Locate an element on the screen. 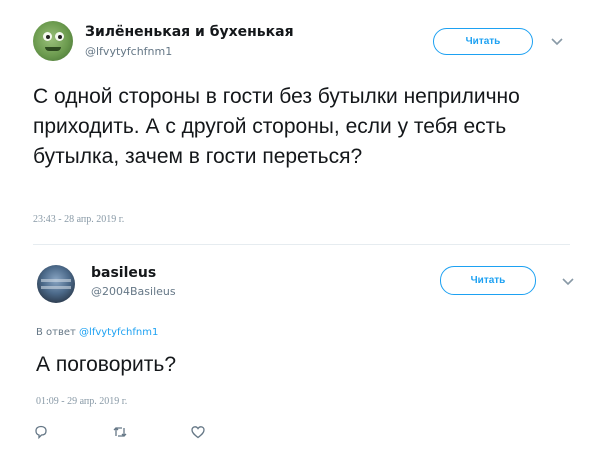 Image resolution: width=600 pixels, height=459 pixels. author-handle: @2004Basileus is located at coordinates (133, 291).